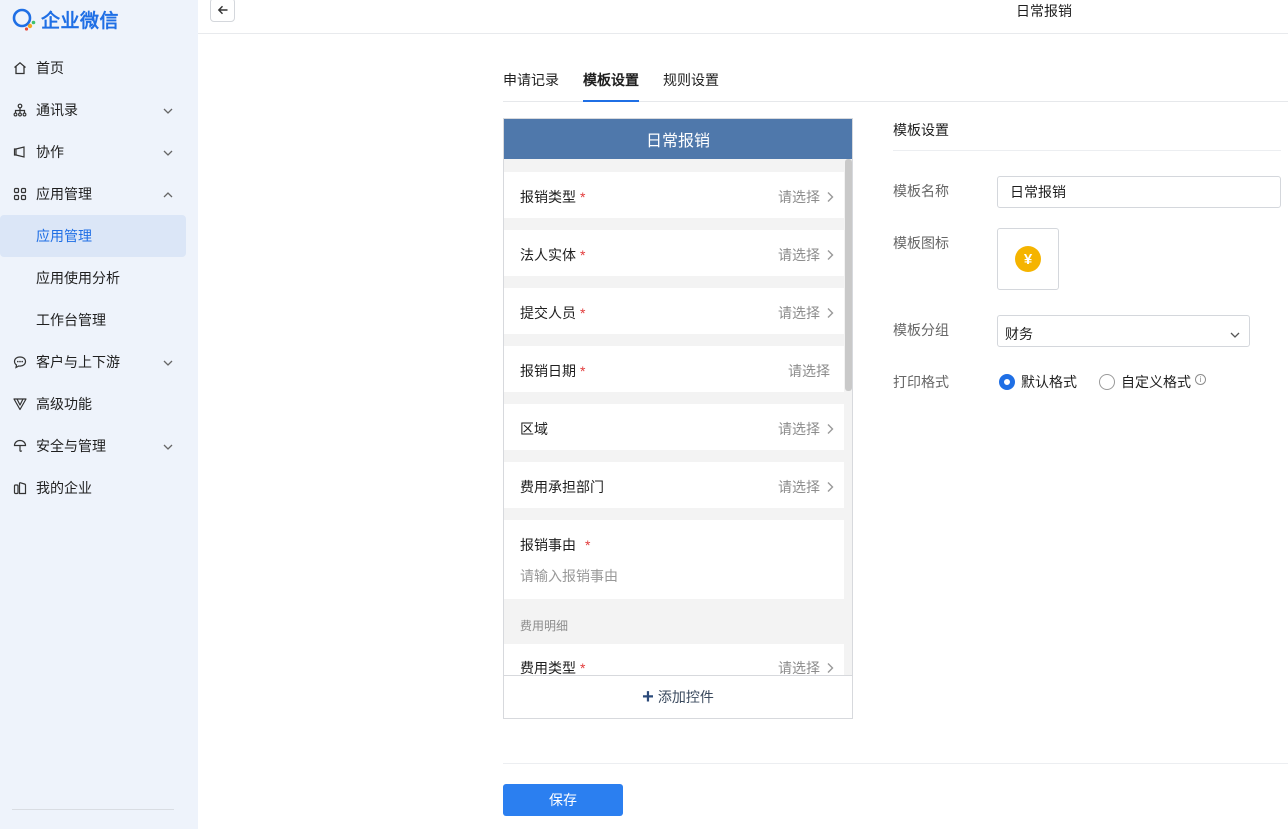  I want to click on arrow-left-icon, so click(222, 10).